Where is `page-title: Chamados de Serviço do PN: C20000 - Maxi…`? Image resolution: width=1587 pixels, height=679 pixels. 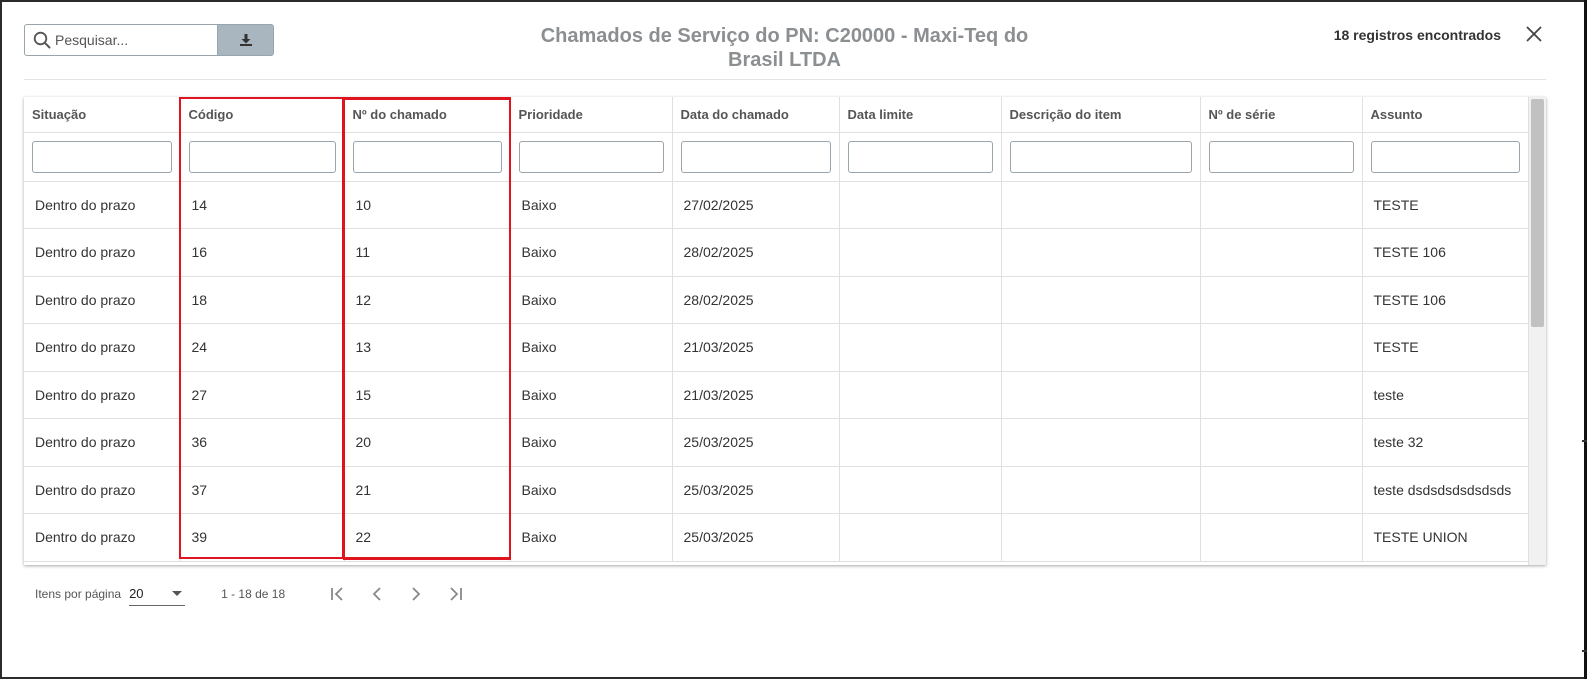 page-title: Chamados de Serviço do PN: C20000 - Maxi… is located at coordinates (784, 48).